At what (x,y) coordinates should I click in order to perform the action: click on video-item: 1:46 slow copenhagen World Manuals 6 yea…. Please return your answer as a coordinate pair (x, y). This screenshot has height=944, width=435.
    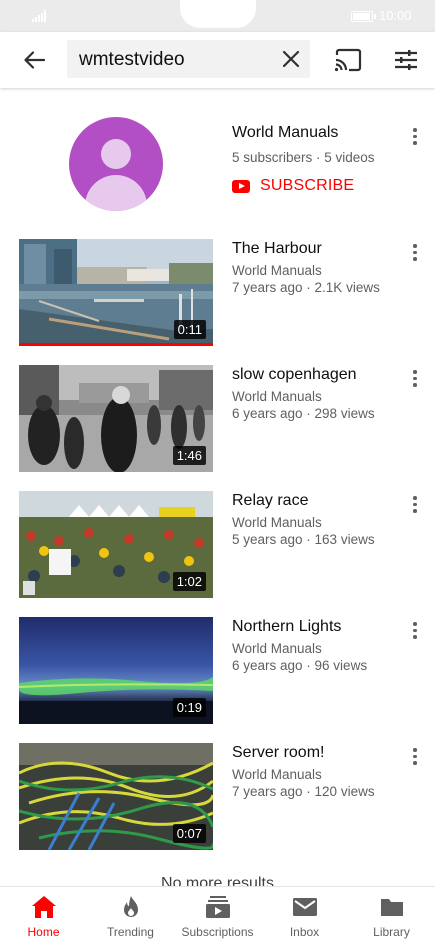
    Looking at the image, I should click on (217, 420).